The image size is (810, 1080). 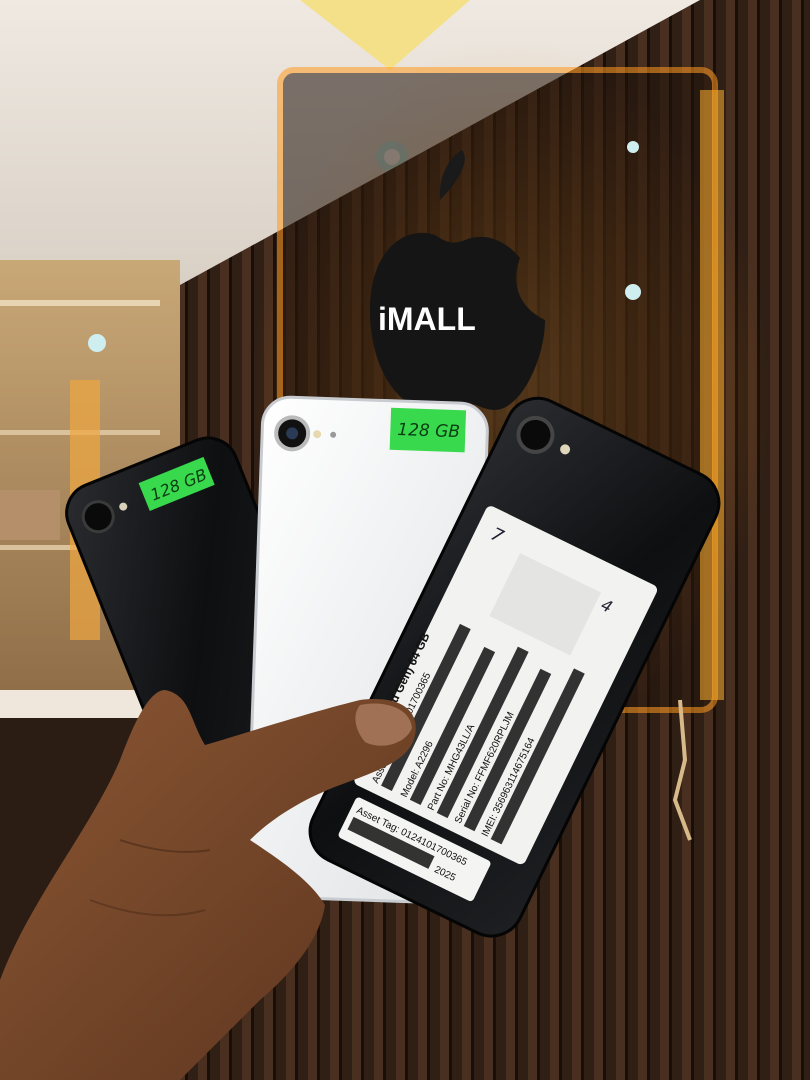 I want to click on sign-brand-text: iMALL, so click(x=427, y=319).